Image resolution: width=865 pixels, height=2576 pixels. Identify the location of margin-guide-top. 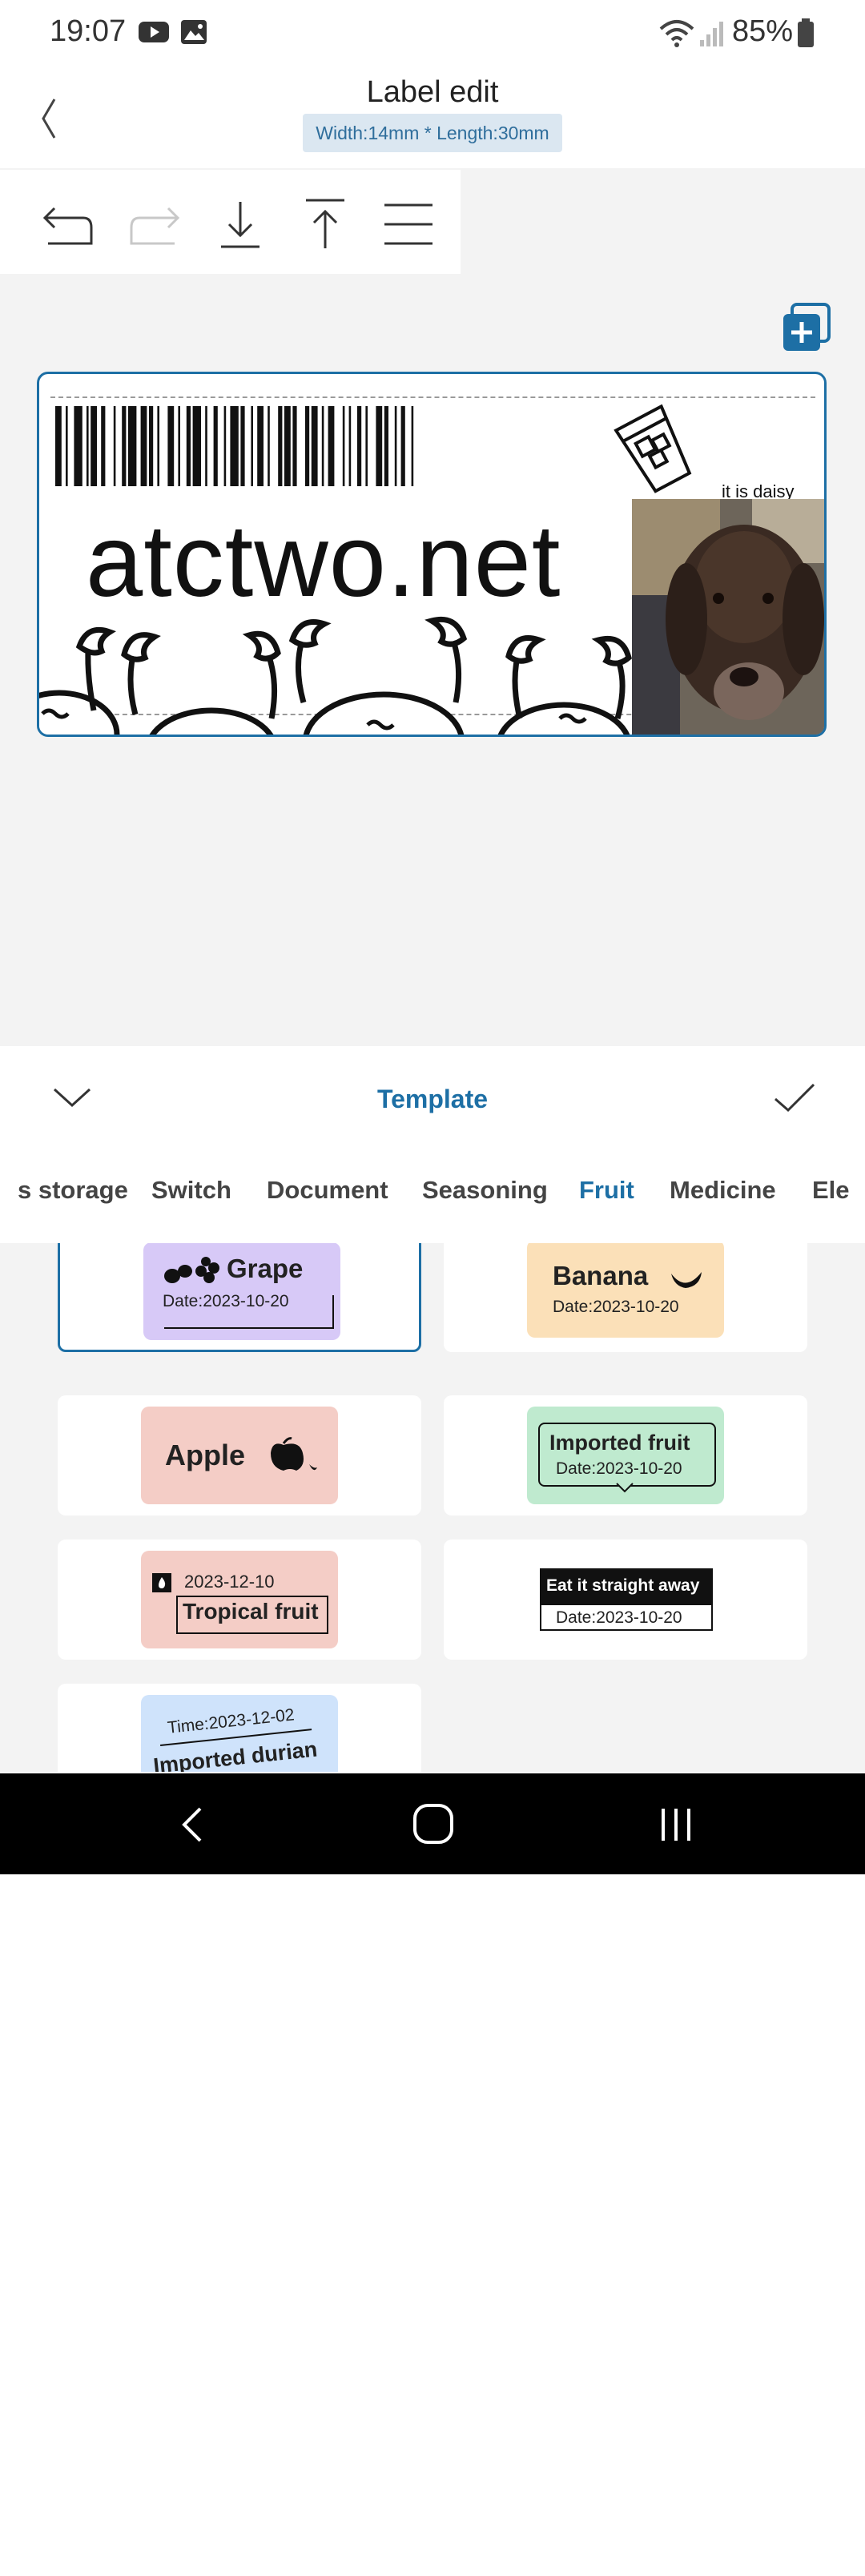
(432, 397).